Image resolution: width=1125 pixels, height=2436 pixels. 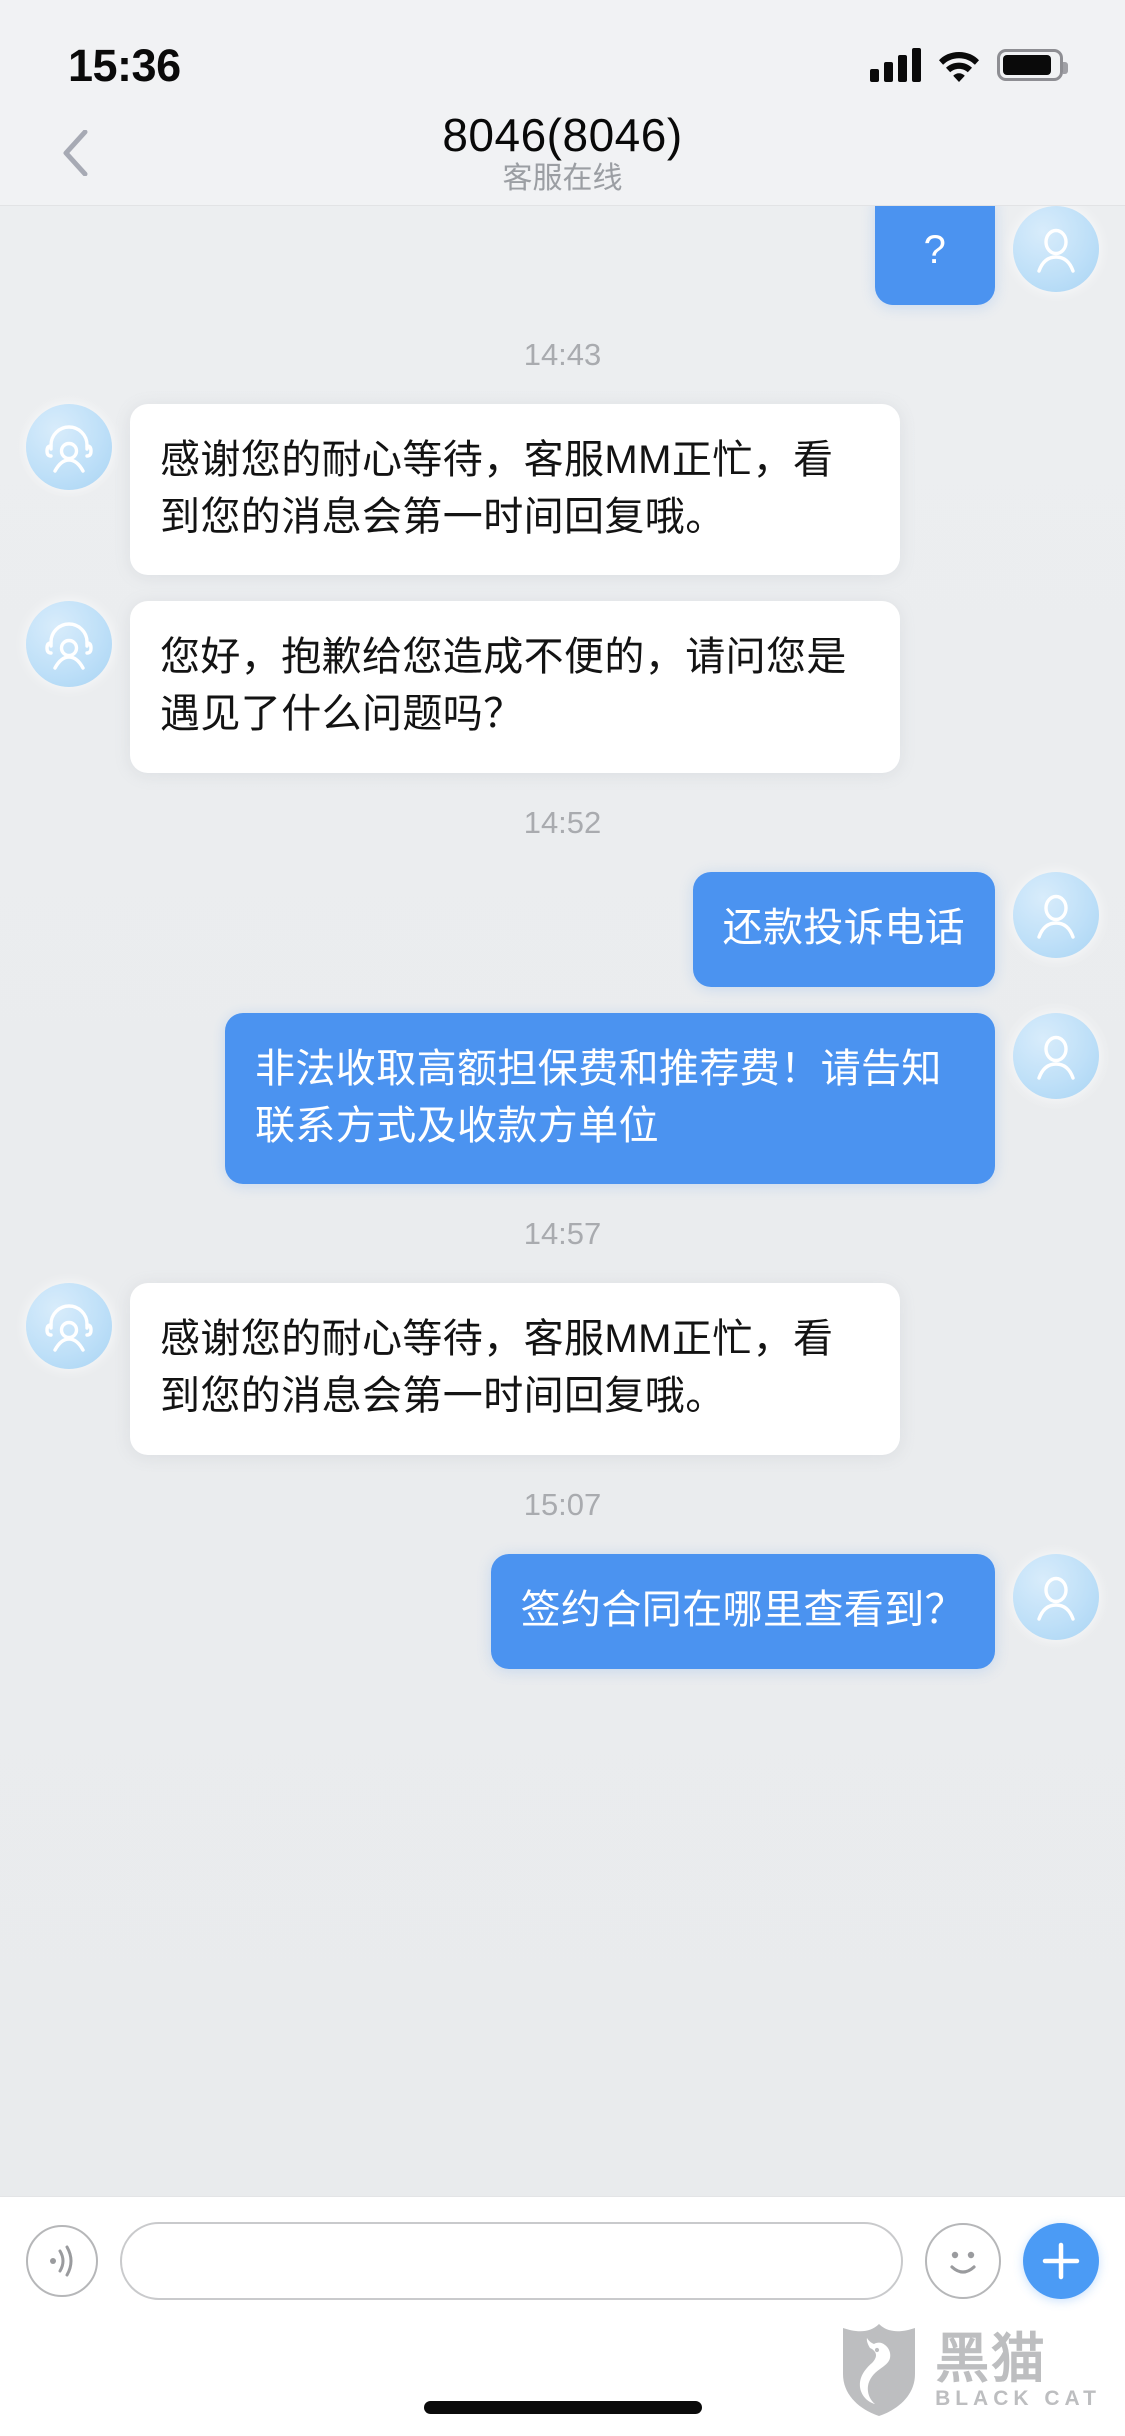 I want to click on emoji-button, so click(x=963, y=2260).